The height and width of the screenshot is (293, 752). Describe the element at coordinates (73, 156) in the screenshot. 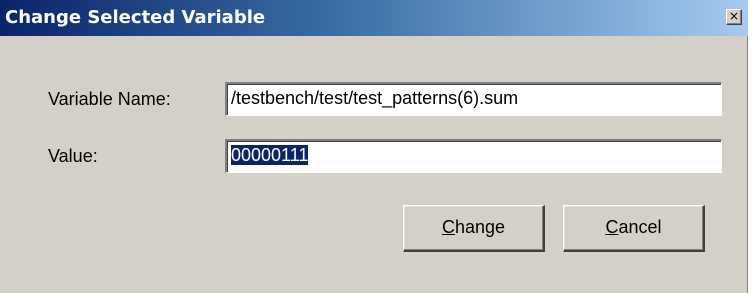

I see `value-label: Value:` at that location.